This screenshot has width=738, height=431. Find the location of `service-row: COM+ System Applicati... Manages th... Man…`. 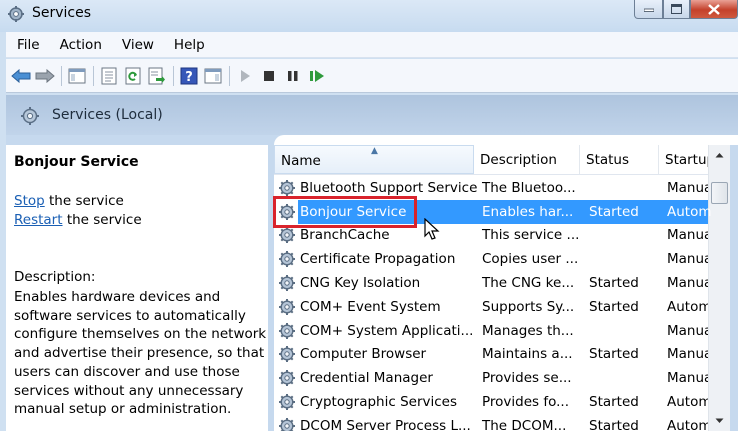

service-row: COM+ System Applicati... Manages th... Man… is located at coordinates (494, 331).